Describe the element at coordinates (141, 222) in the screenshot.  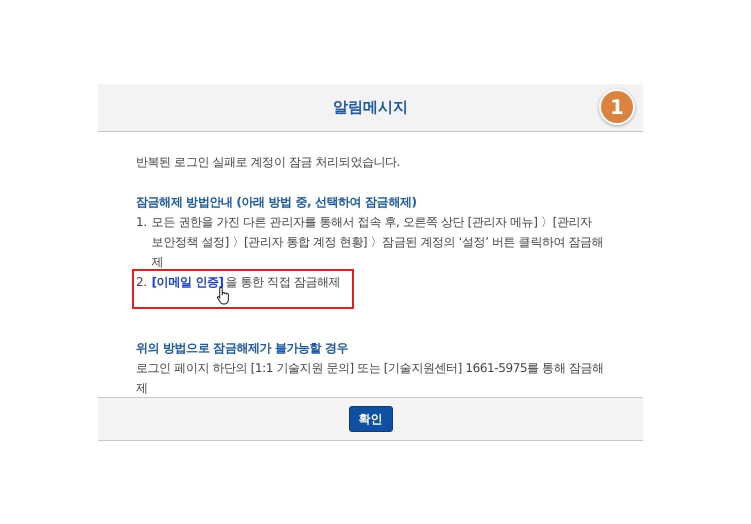
I see `step-number: 1.` at that location.